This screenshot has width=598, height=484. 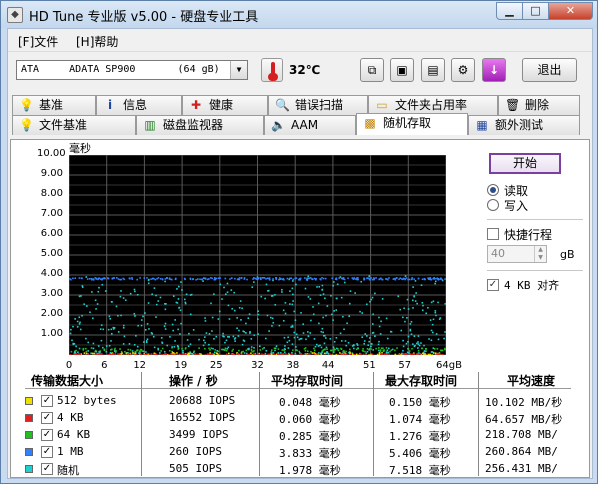 I want to click on y-tick-label: 7.00, so click(x=51, y=213).